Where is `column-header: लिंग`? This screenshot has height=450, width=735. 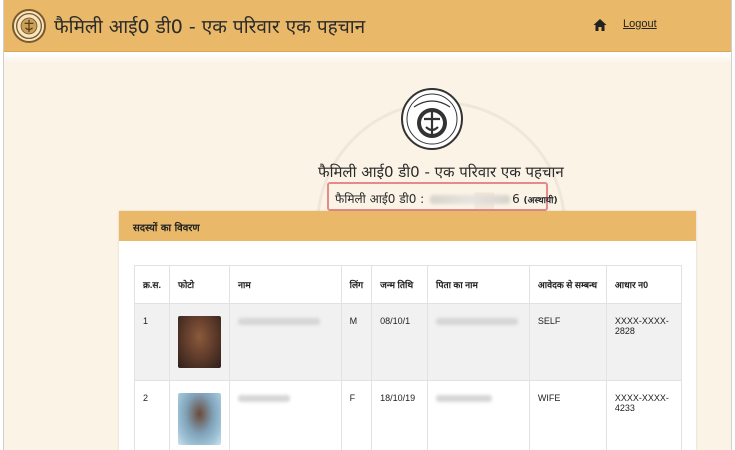 column-header: लिंग is located at coordinates (356, 284).